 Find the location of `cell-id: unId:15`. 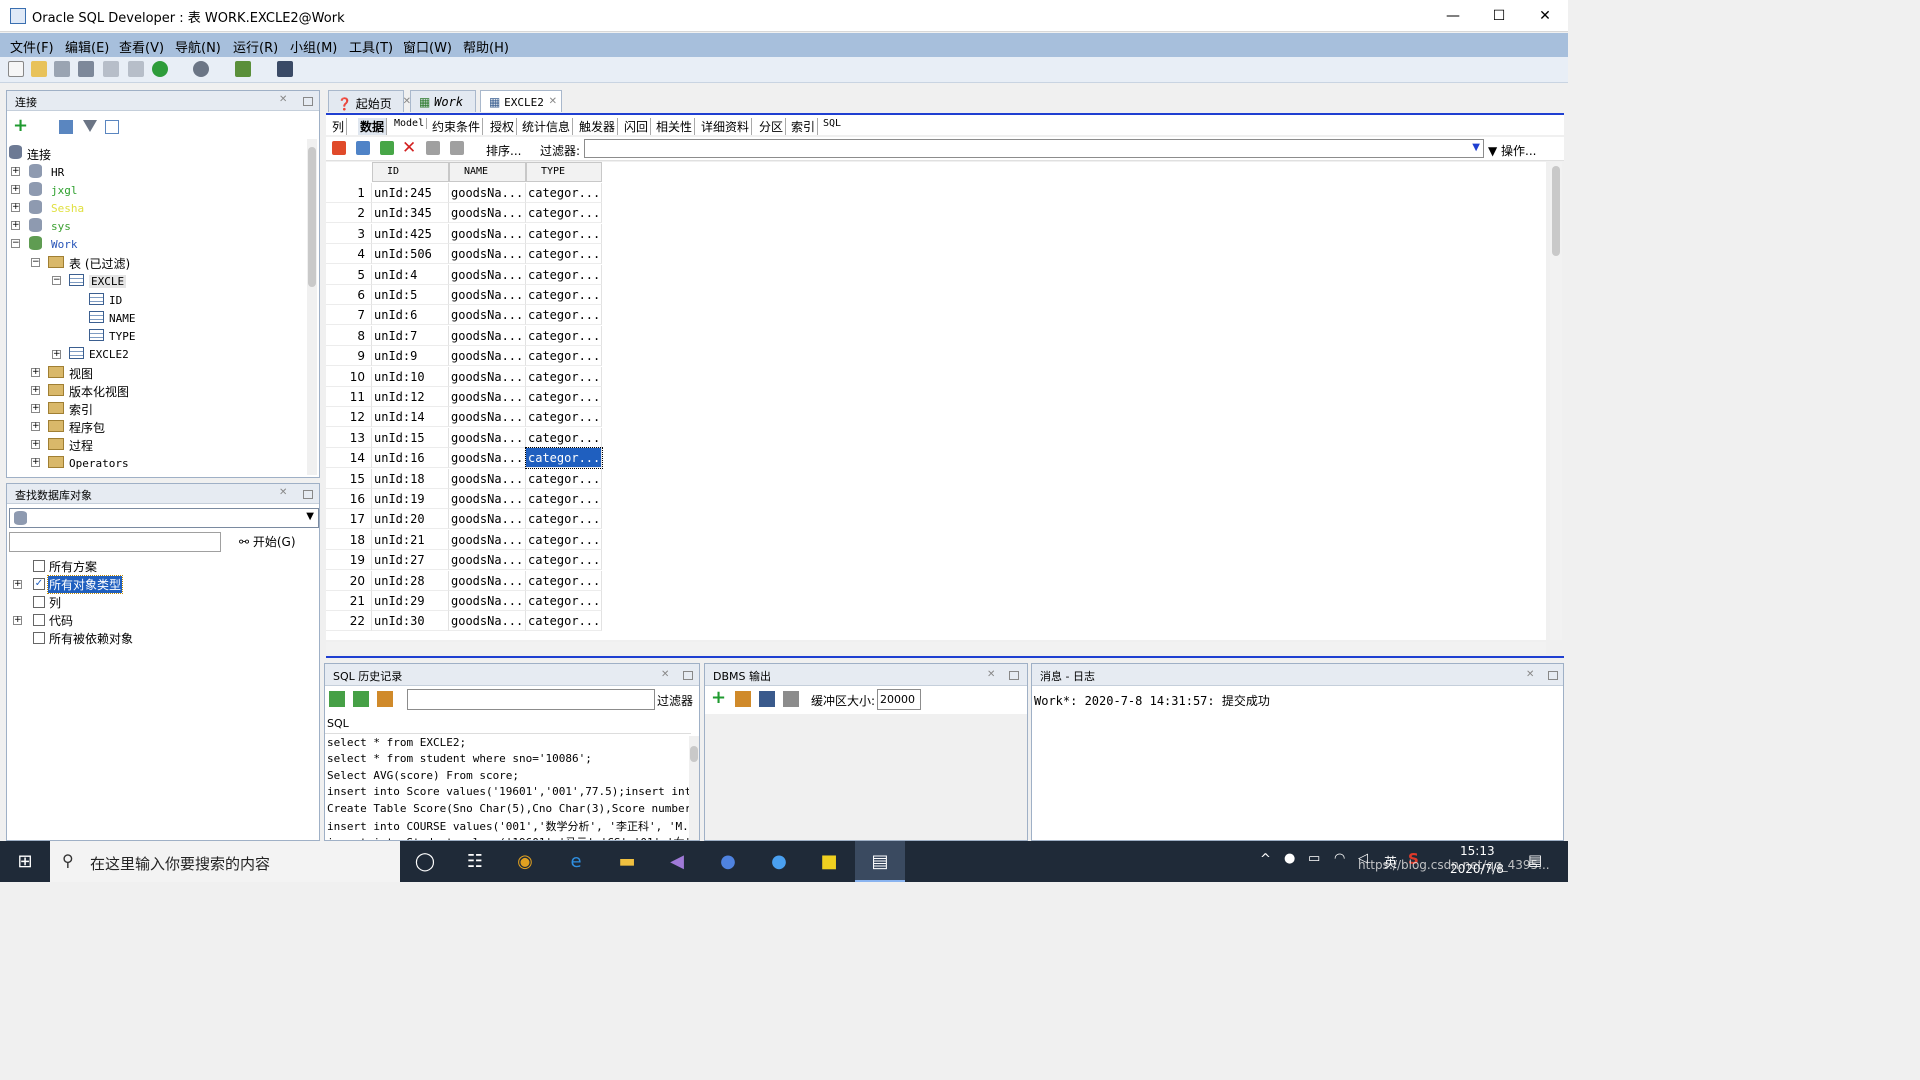

cell-id: unId:15 is located at coordinates (410, 437).